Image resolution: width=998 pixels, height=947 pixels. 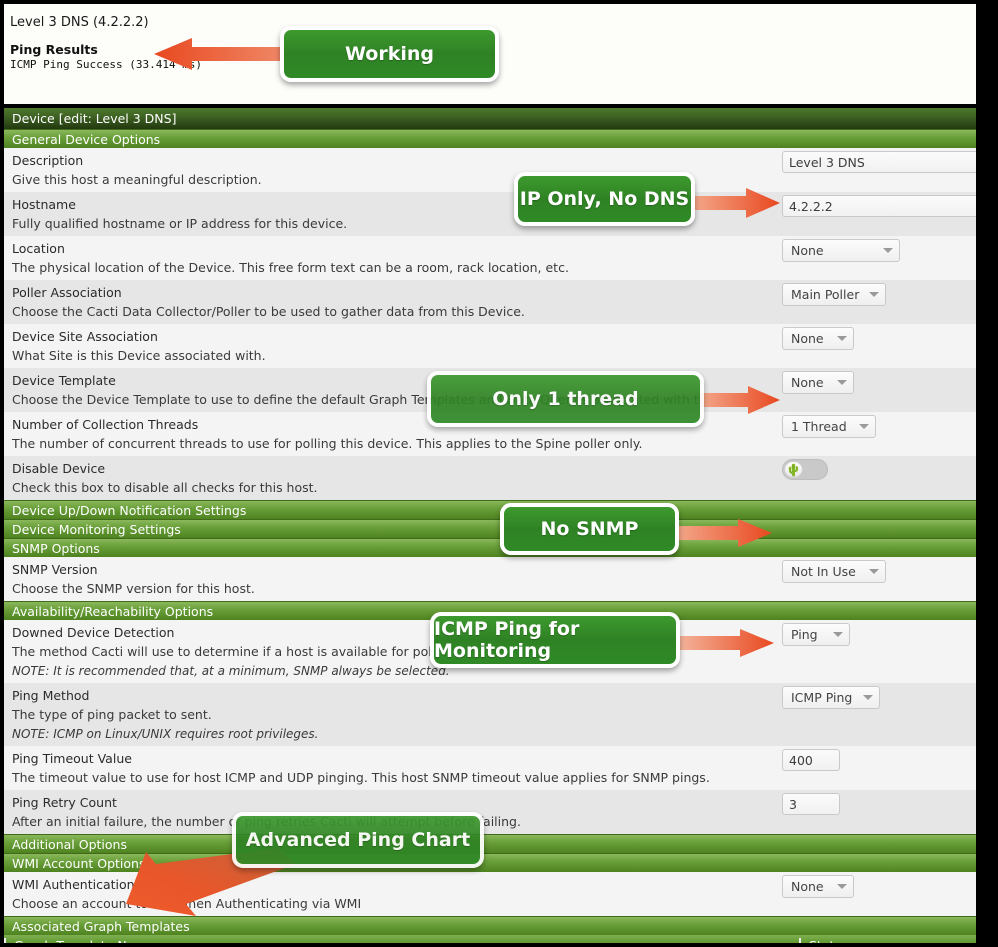 I want to click on field-label-device-site-association: Device Site Association, so click(x=85, y=336).